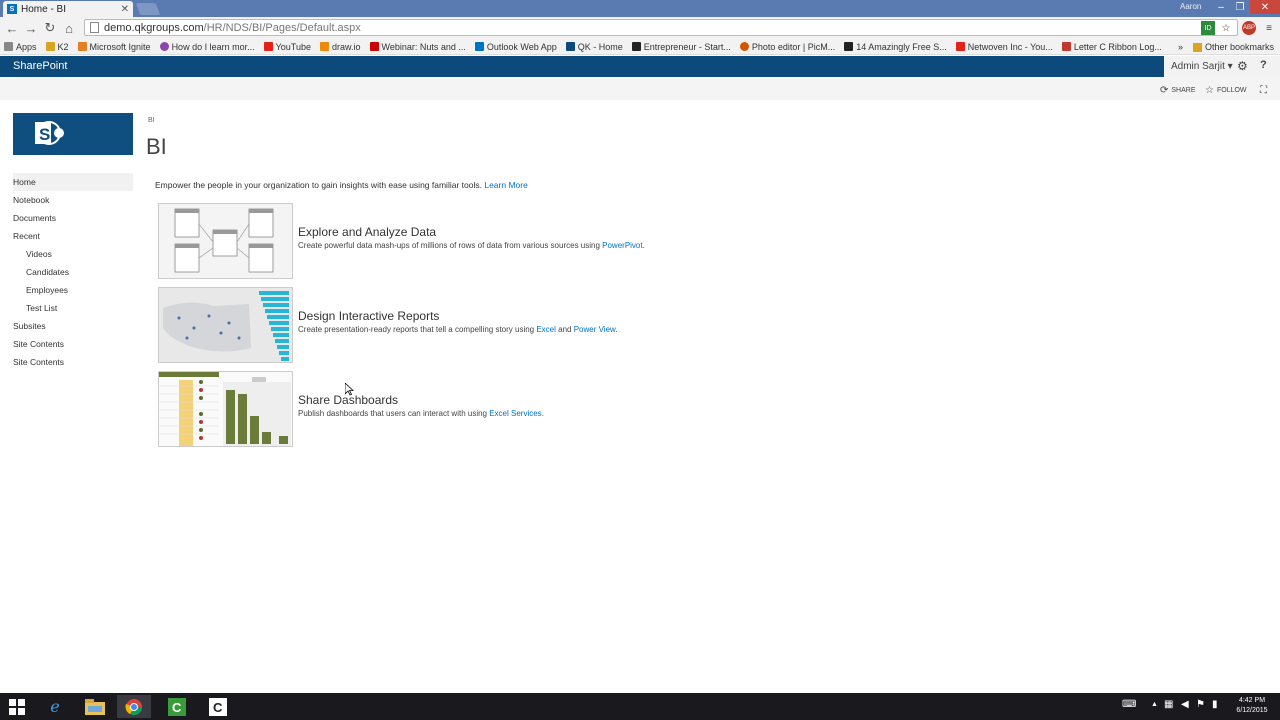 The width and height of the screenshot is (1280, 720). What do you see at coordinates (12, 28) in the screenshot?
I see `back-arrow-icon: ←` at bounding box center [12, 28].